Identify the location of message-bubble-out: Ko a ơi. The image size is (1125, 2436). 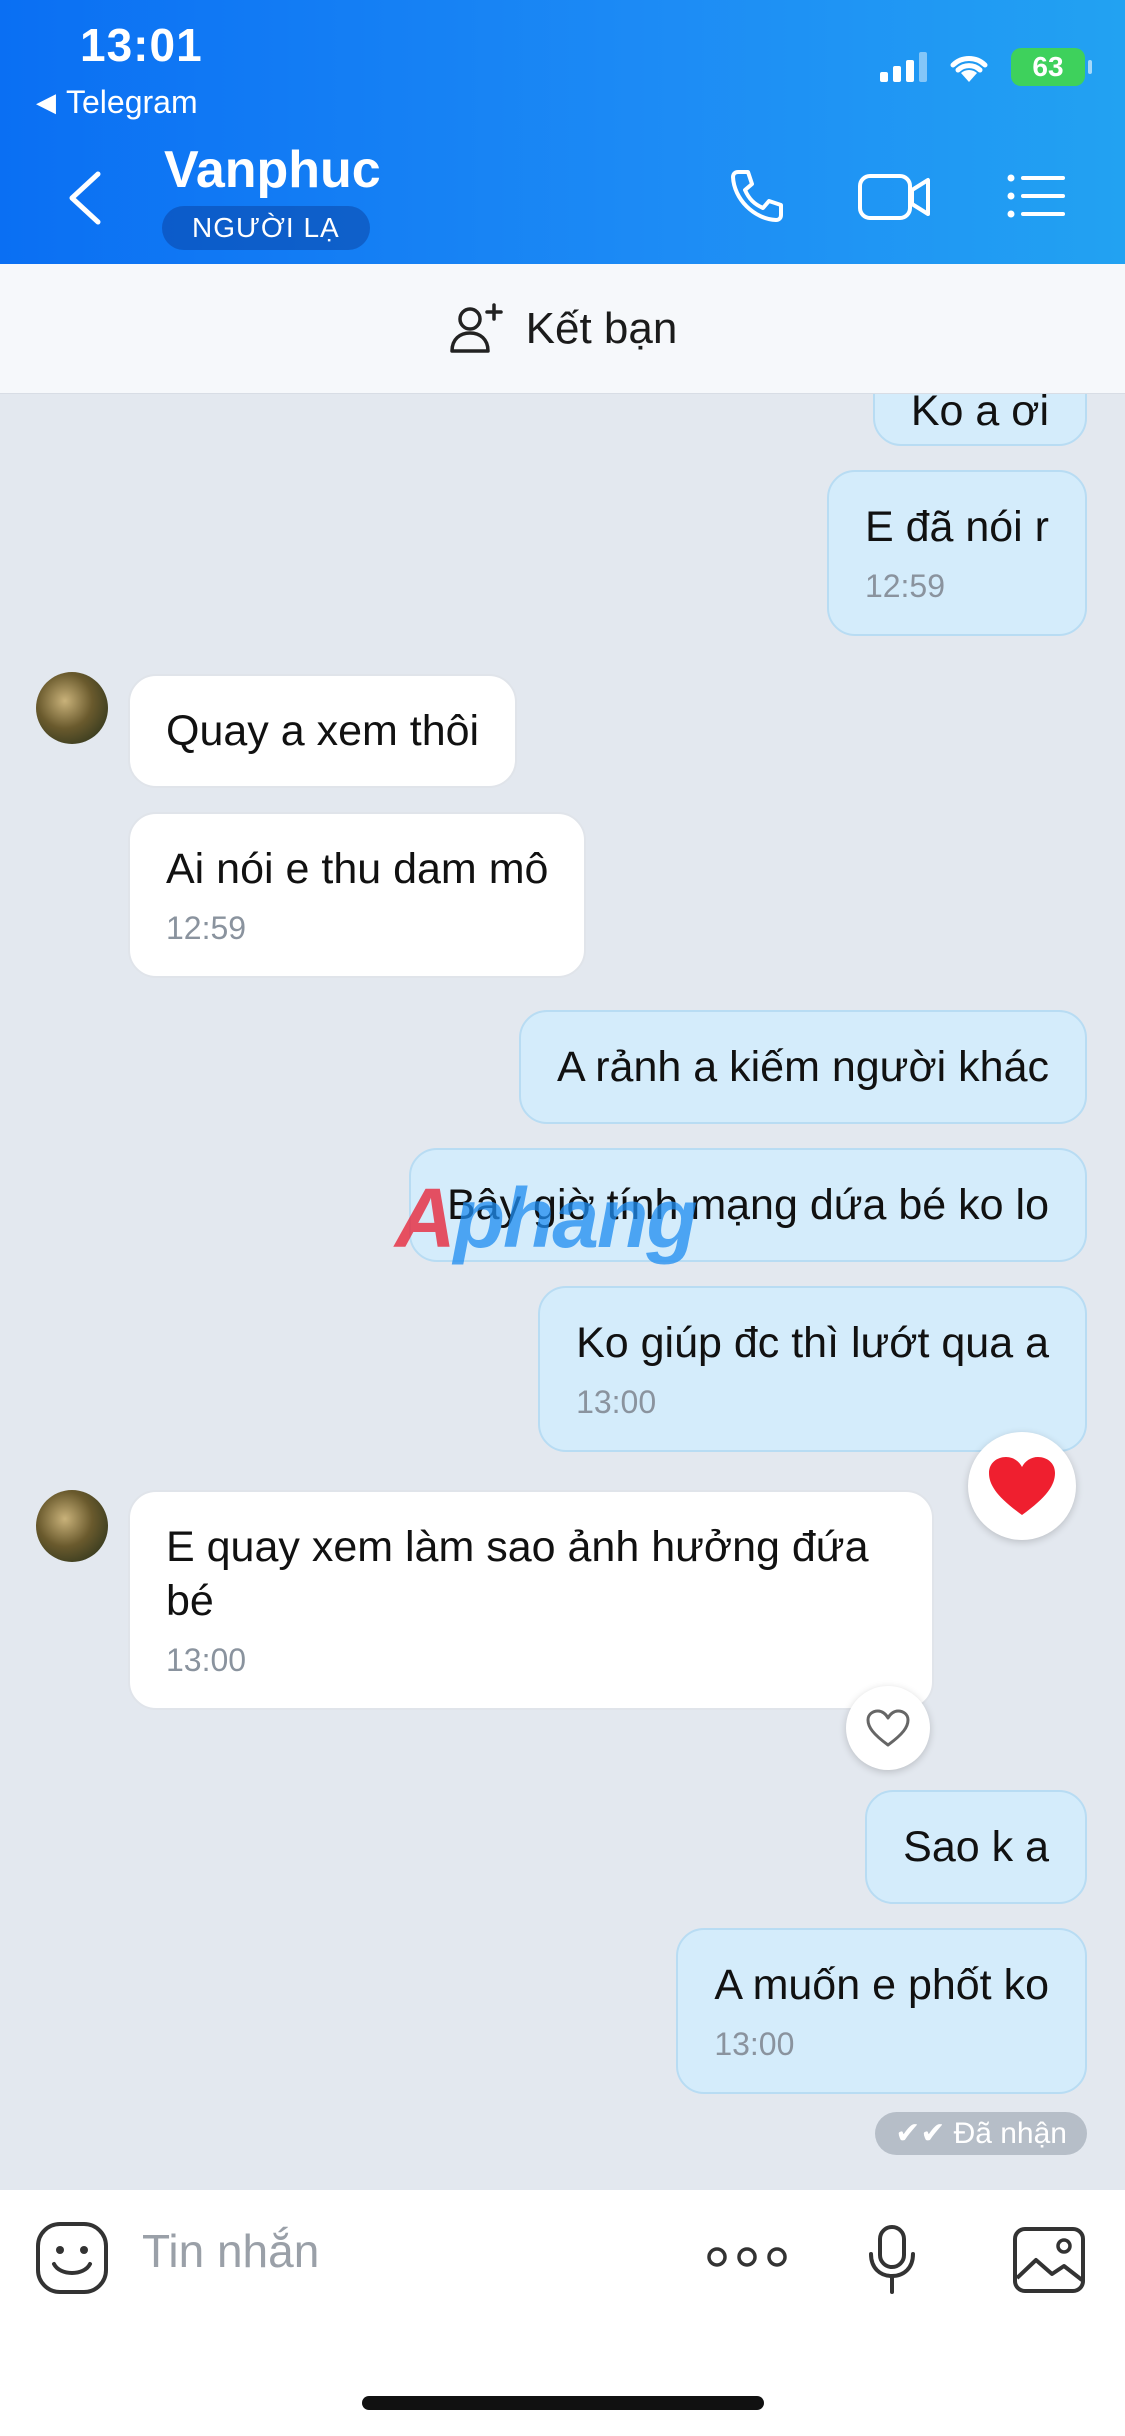
(979, 420).